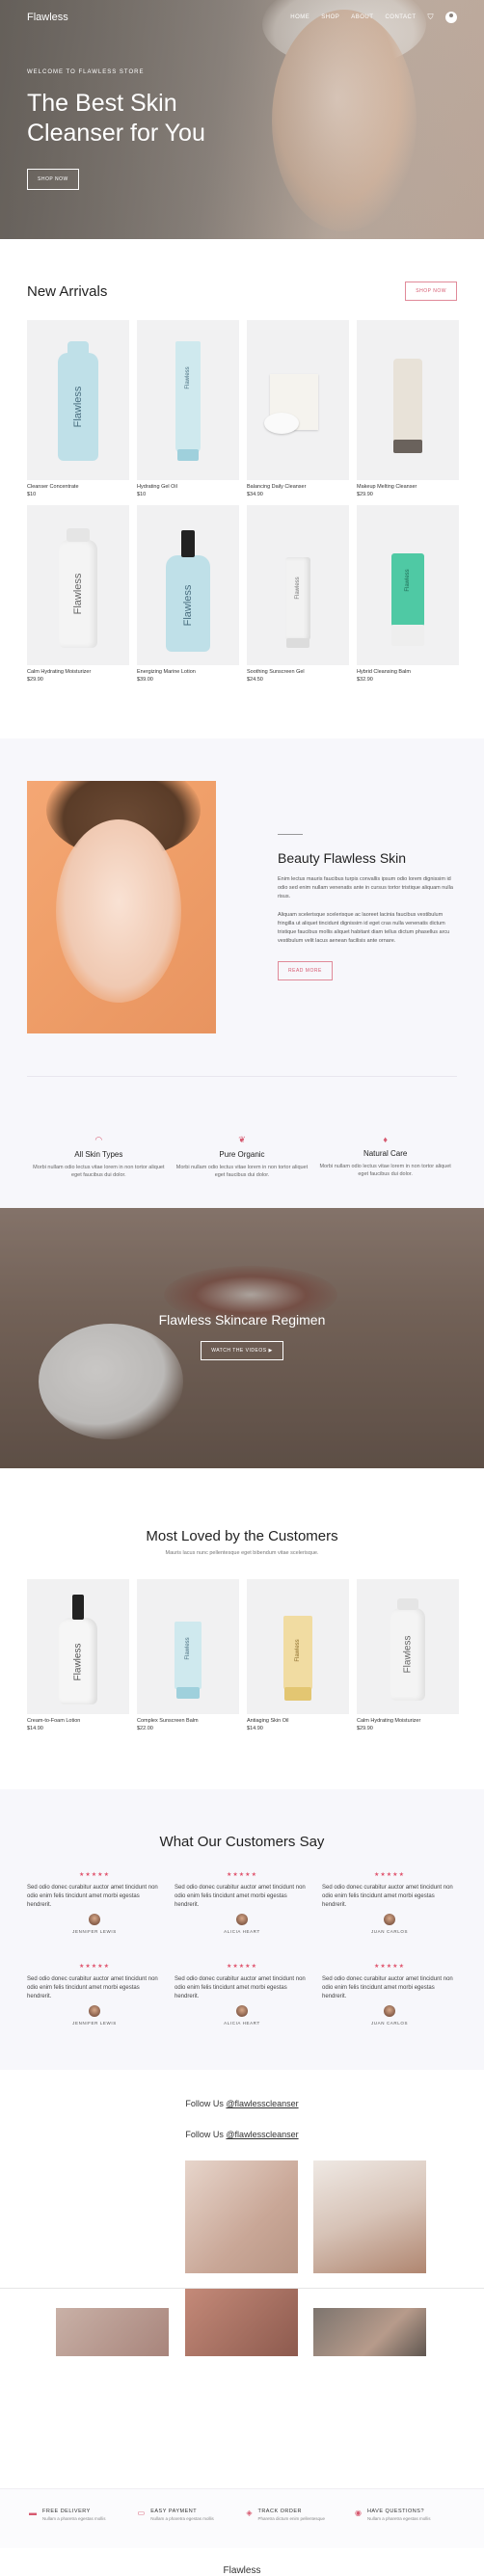  Describe the element at coordinates (408, 594) in the screenshot. I see `product-card: Flawless Hybrid Cleansing Balm $32.90` at that location.